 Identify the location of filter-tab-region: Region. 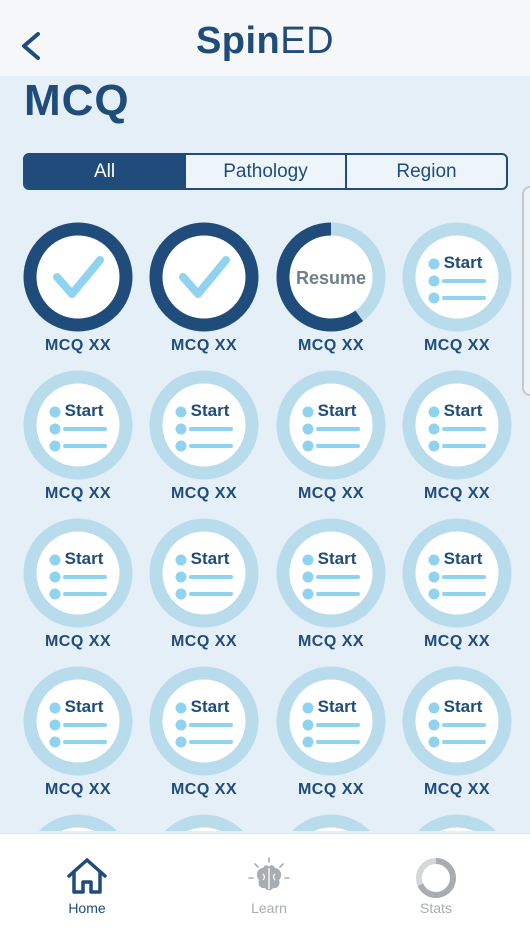
(425, 171).